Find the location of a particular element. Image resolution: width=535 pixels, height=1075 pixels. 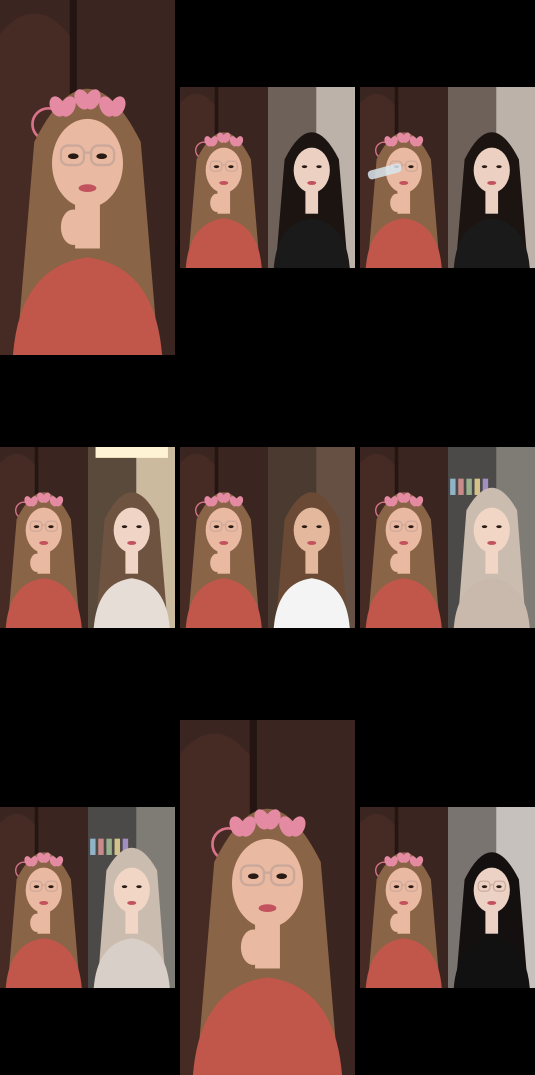

video-tile-r3c3 is located at coordinates (447, 897).